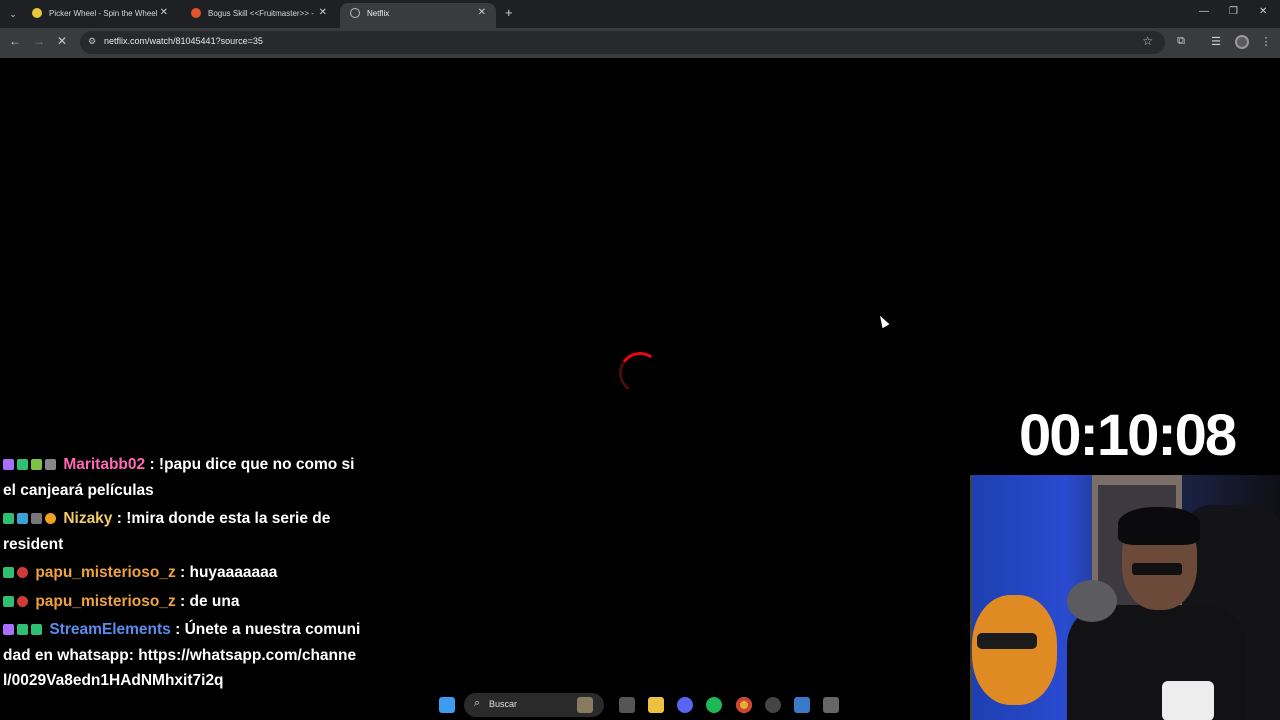  I want to click on chat-username: Nizaky, so click(88, 518).